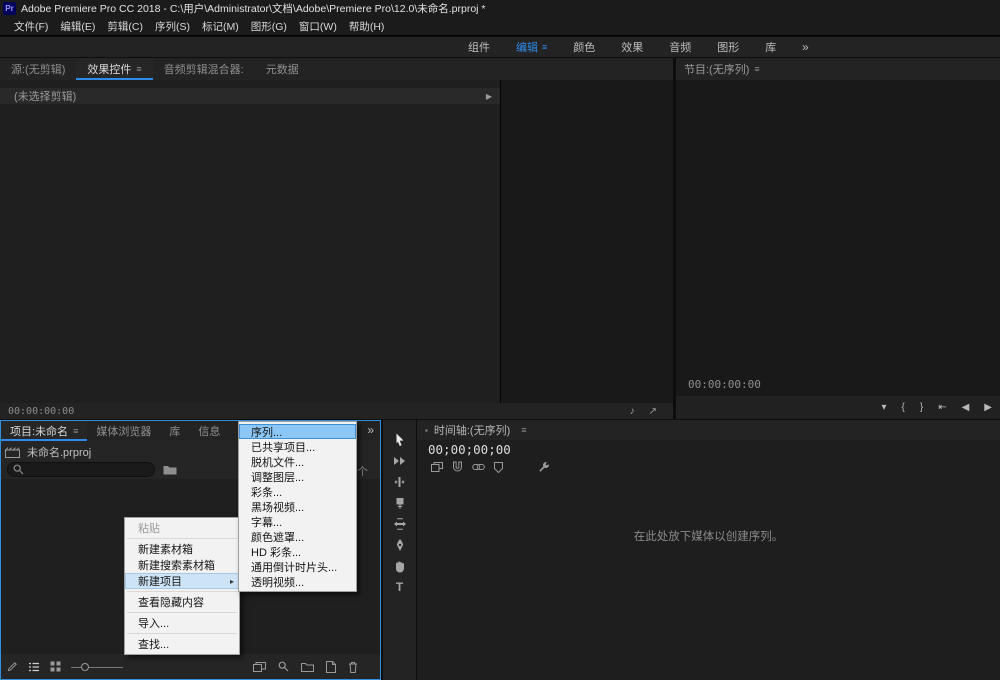 Image resolution: width=1000 pixels, height=680 pixels. Describe the element at coordinates (400, 566) in the screenshot. I see `hand-tool` at that location.